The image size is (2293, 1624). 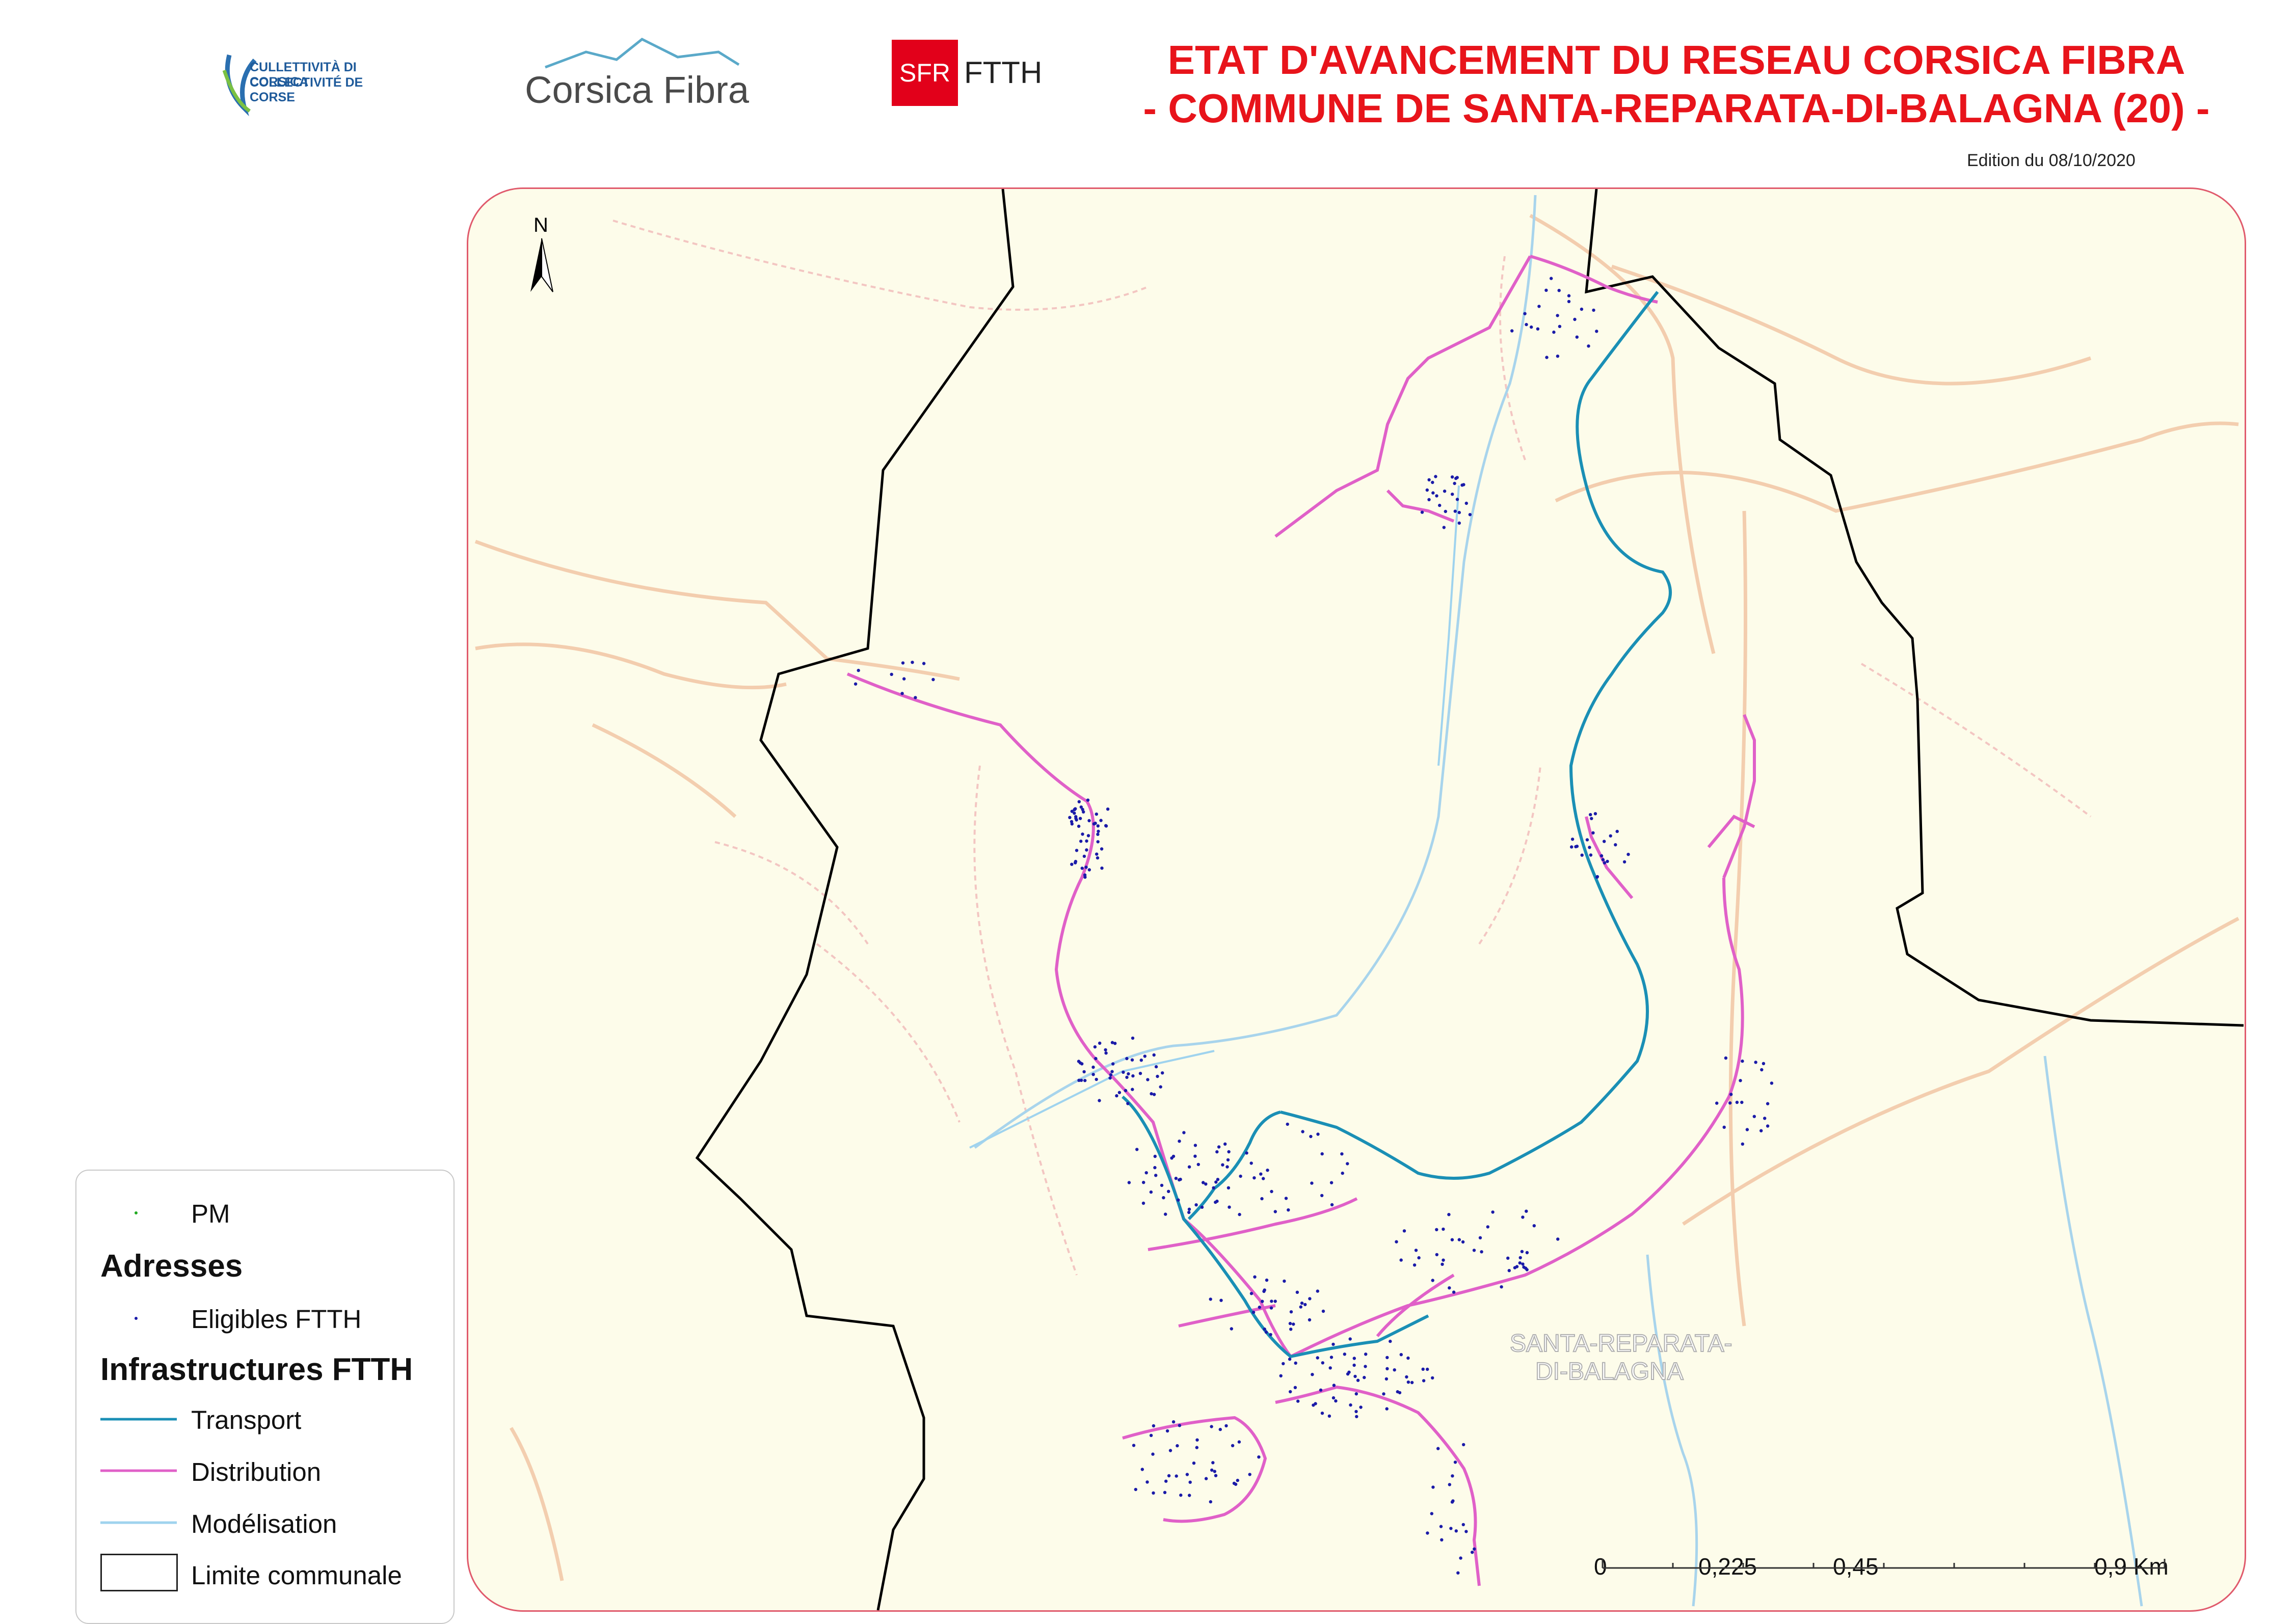 What do you see at coordinates (1620, 1358) in the screenshot?
I see `place-label: SANTA-REPARATA- DI-BALAGNA` at bounding box center [1620, 1358].